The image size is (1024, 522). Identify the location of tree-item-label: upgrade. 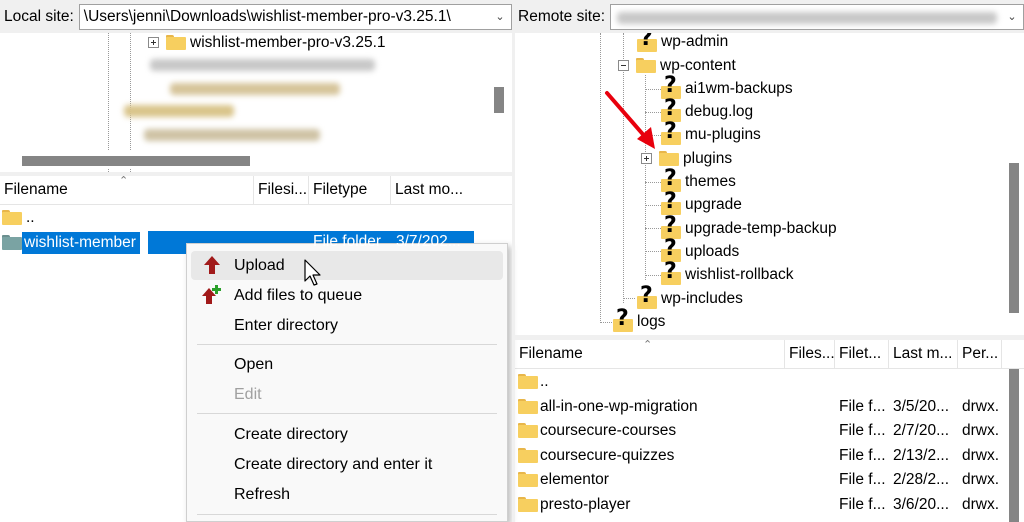
(713, 204).